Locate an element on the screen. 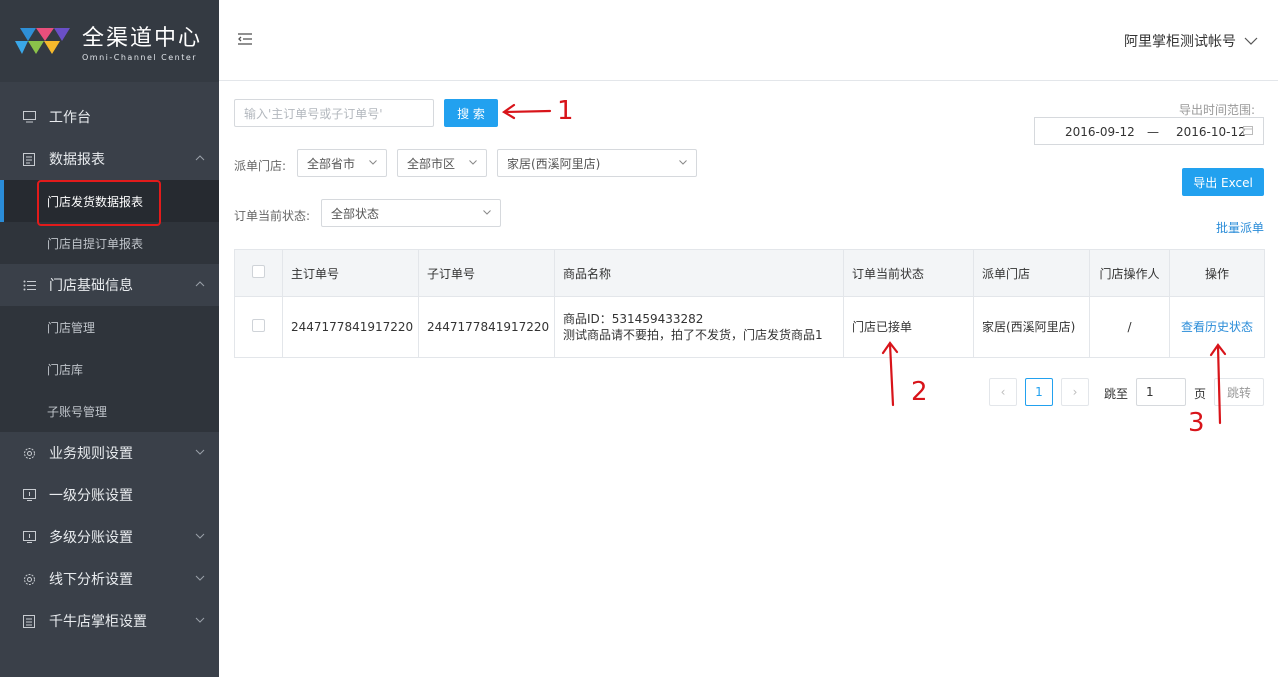 Image resolution: width=1278 pixels, height=677 pixels. sidebar-item-label: 一级分账设置 is located at coordinates (91, 496).